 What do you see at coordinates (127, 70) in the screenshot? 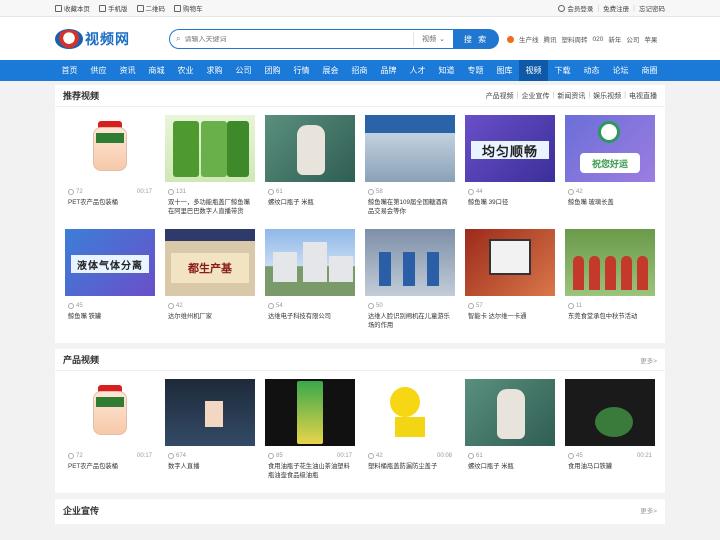
I see `nav-item: 资讯` at bounding box center [127, 70].